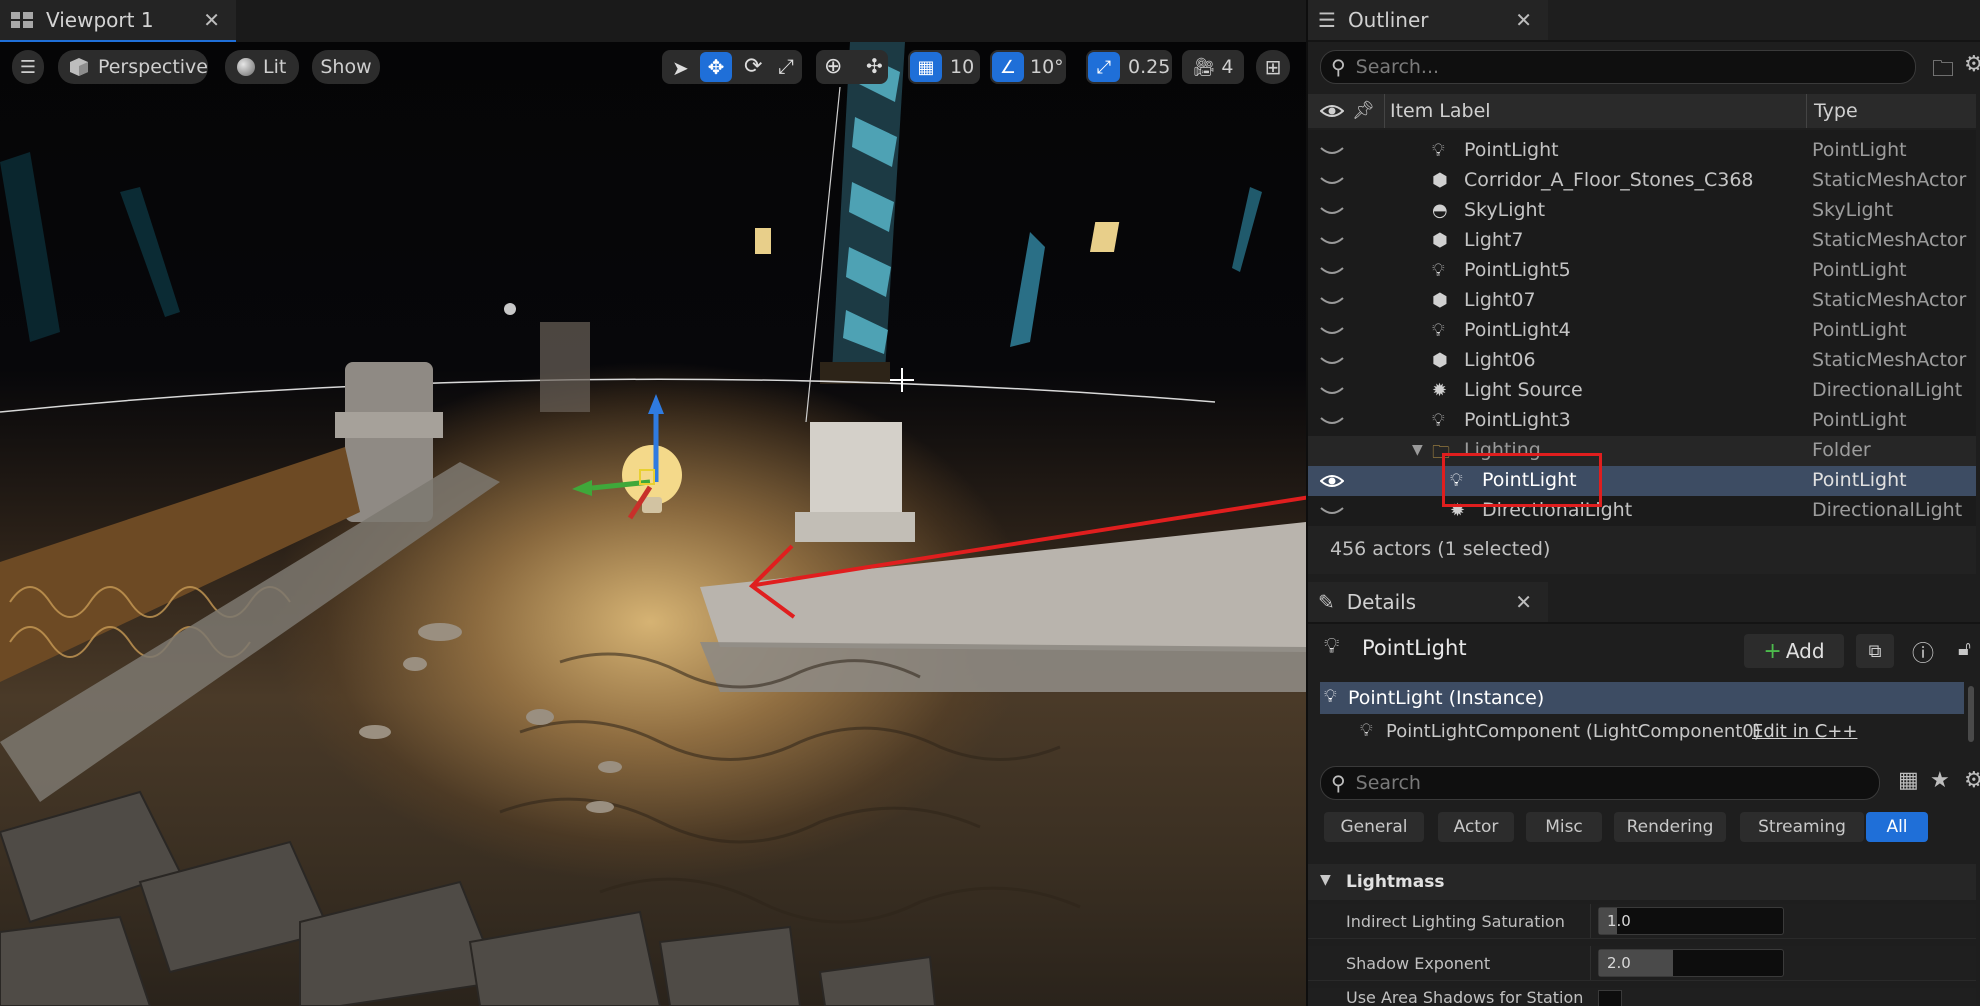 The image size is (1980, 1006). I want to click on pin-icon: 📌︎, so click(1363, 110).